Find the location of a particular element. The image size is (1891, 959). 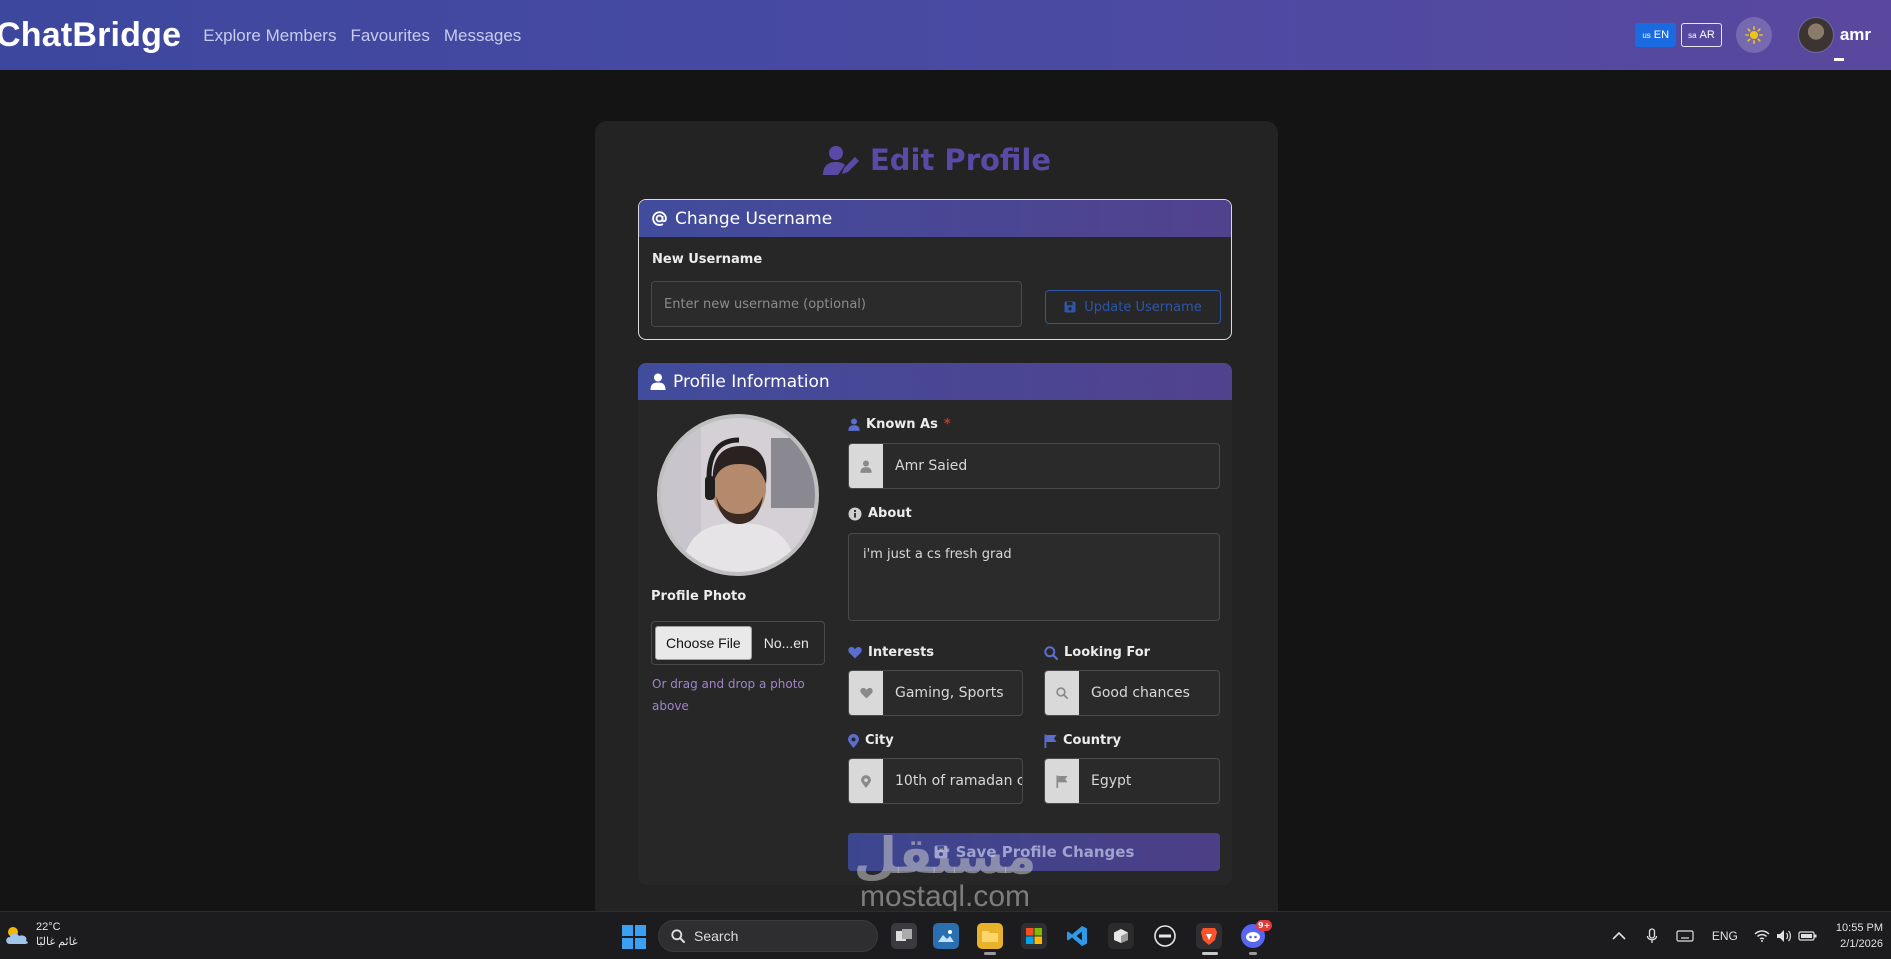

cube-glyph-icon is located at coordinates (1121, 936).